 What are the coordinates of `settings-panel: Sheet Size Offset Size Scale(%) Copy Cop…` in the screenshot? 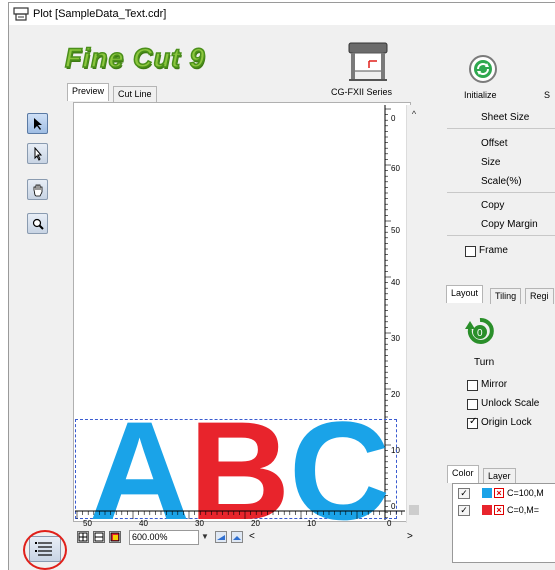 It's located at (501, 186).